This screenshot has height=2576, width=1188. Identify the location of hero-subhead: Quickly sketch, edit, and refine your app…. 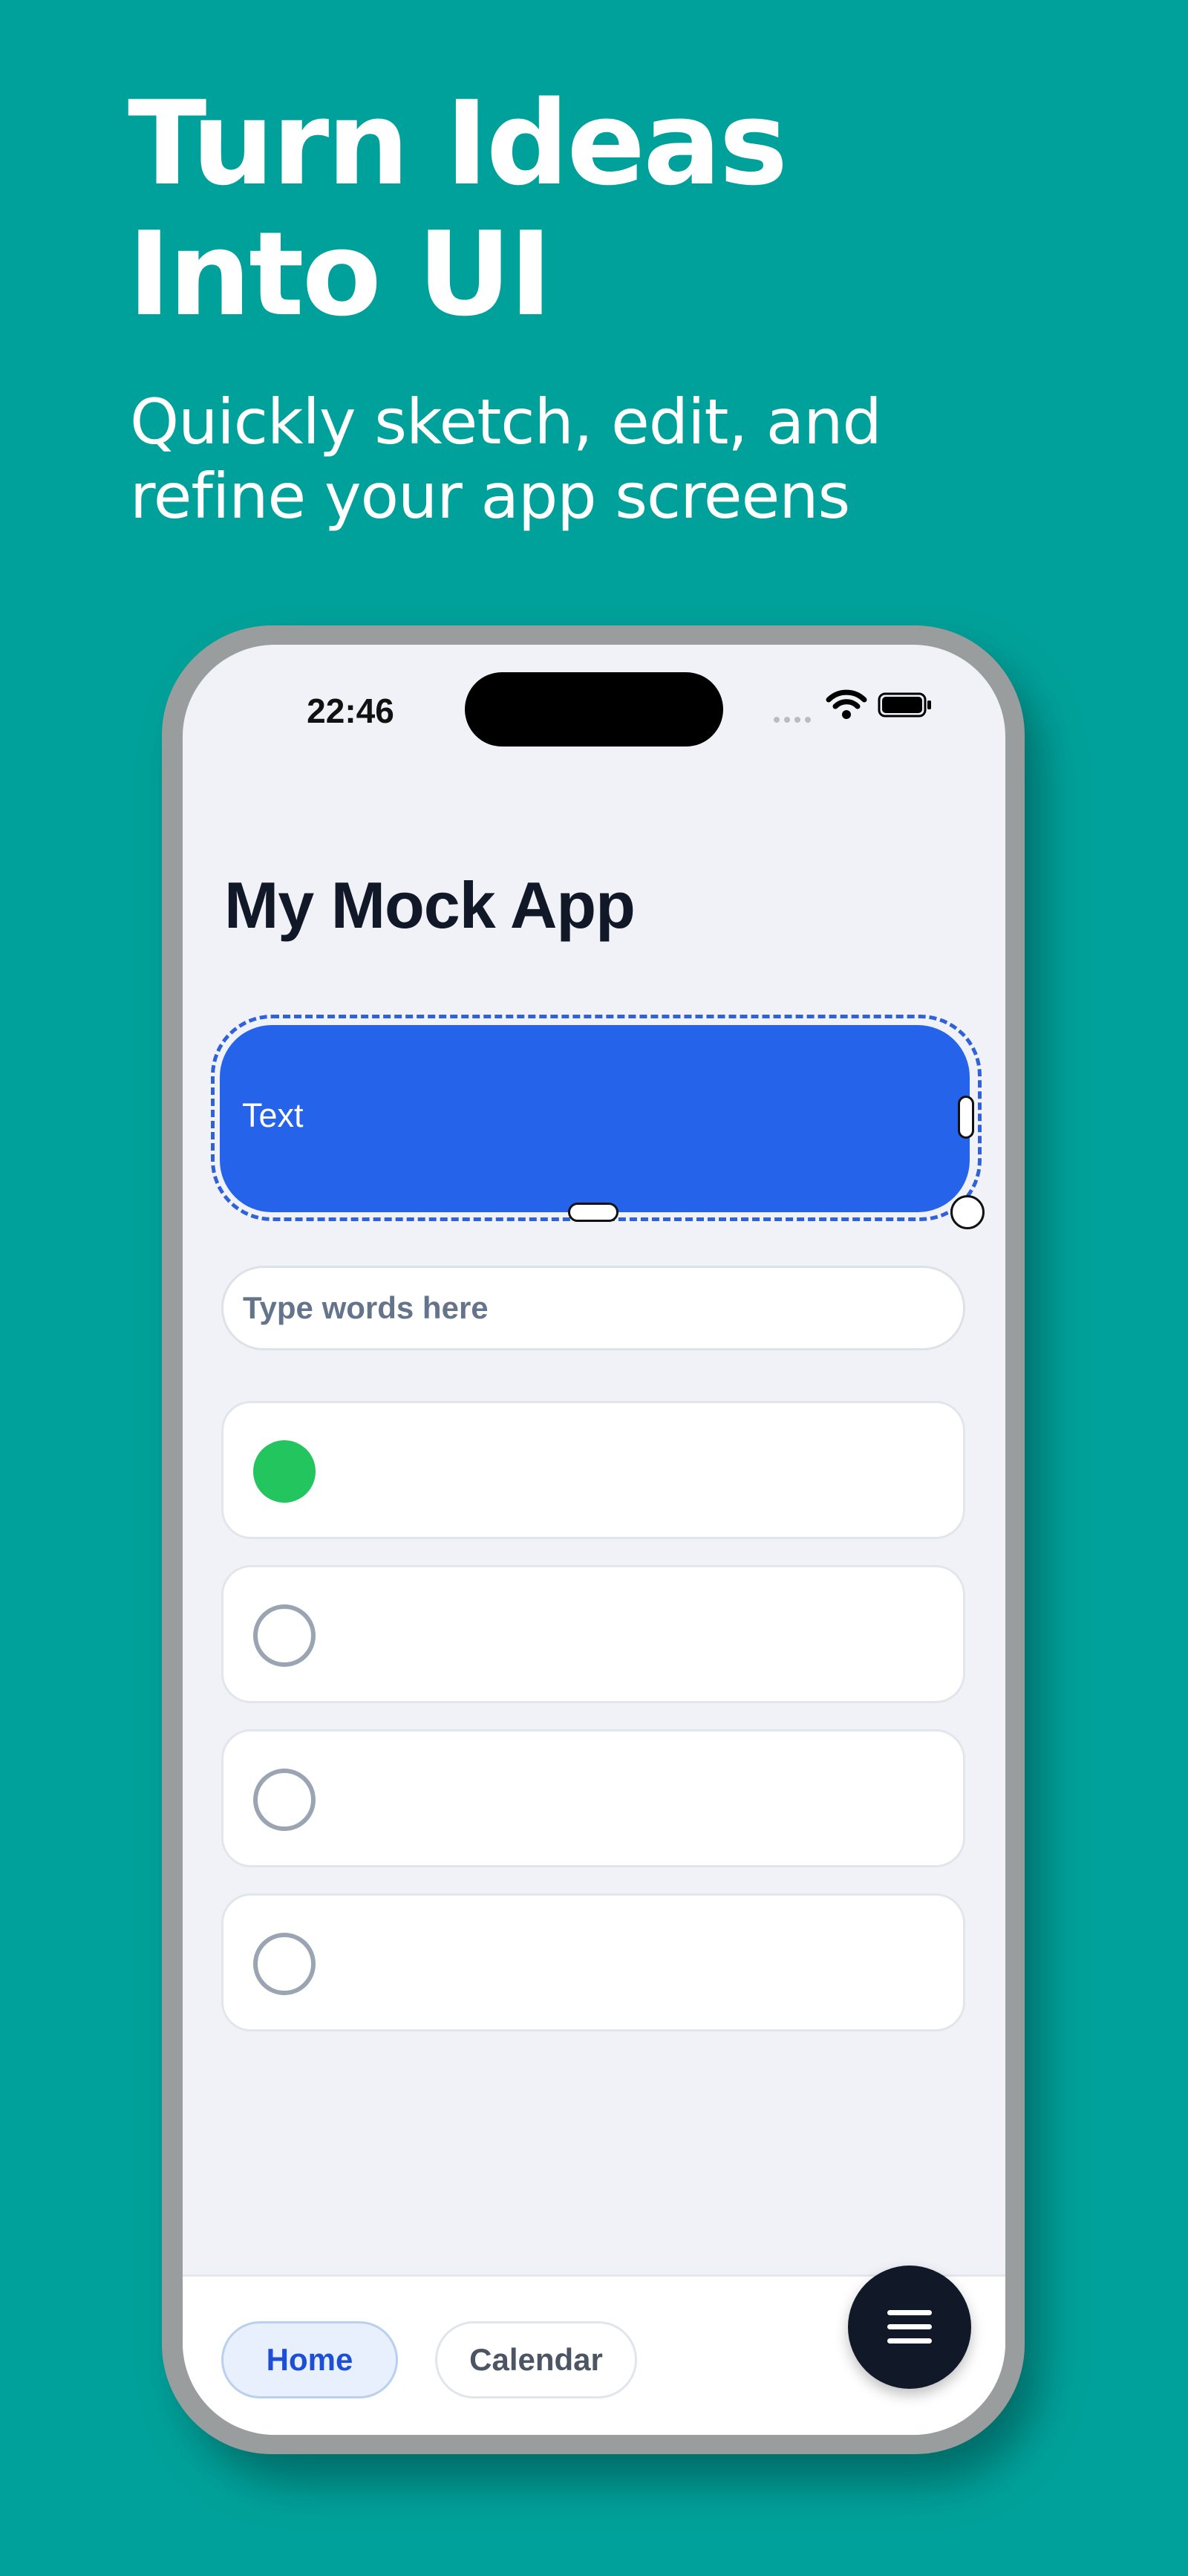
(506, 459).